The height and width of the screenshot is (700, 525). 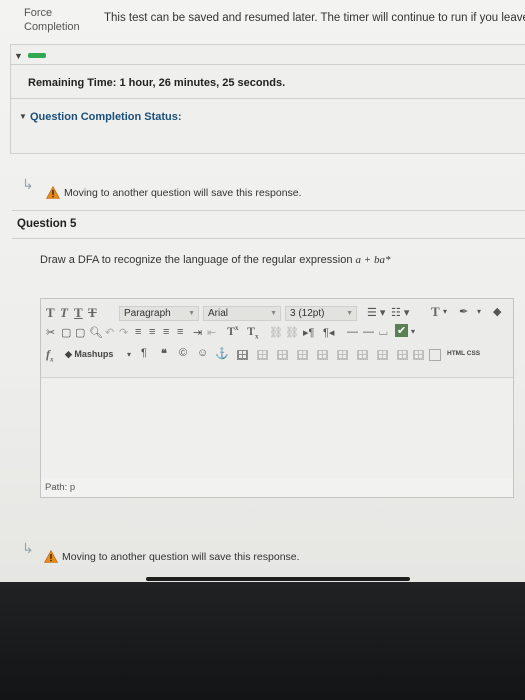 I want to click on table-col-after-icon, so click(x=342, y=355).